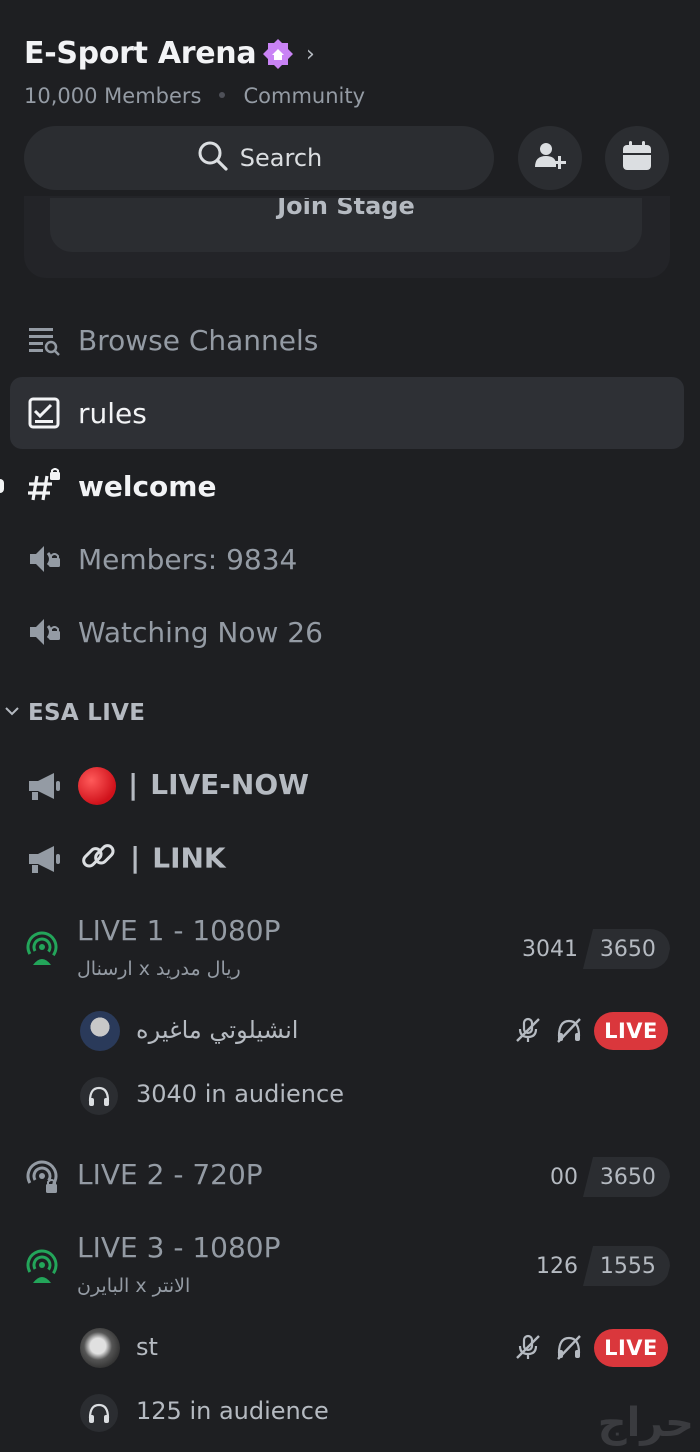 Image resolution: width=700 pixels, height=1452 pixels. What do you see at coordinates (550, 949) in the screenshot?
I see `listener-count: 3041` at bounding box center [550, 949].